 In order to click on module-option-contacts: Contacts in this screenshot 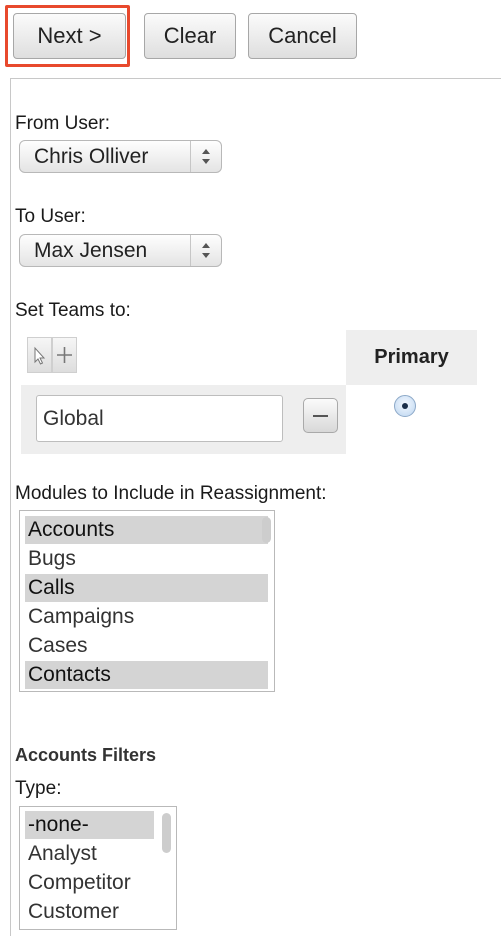, I will do `click(146, 675)`.